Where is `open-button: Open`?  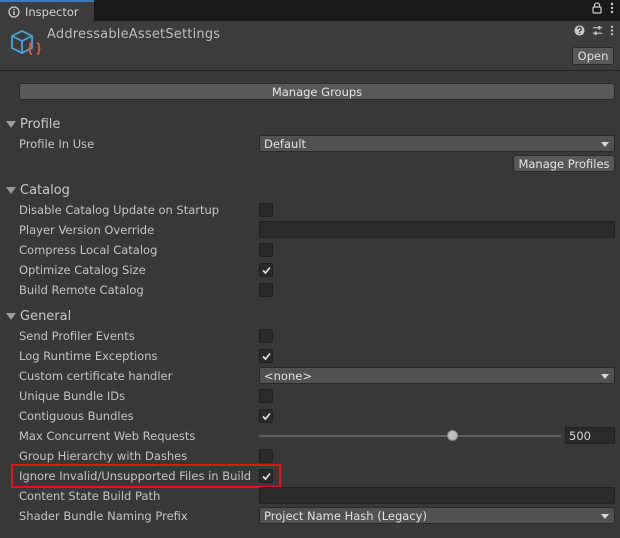
open-button: Open is located at coordinates (593, 56).